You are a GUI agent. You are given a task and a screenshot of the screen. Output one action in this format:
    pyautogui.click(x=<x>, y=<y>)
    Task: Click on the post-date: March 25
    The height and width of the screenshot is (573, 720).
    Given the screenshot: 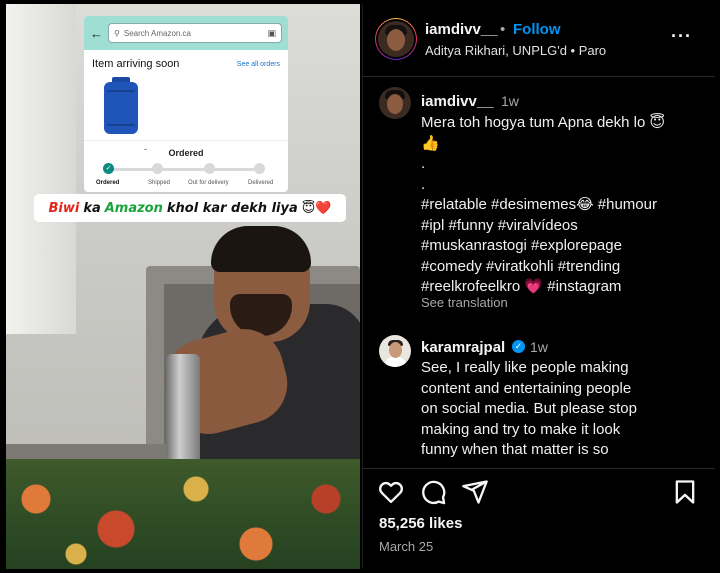 What is the action you would take?
    pyautogui.click(x=406, y=546)
    